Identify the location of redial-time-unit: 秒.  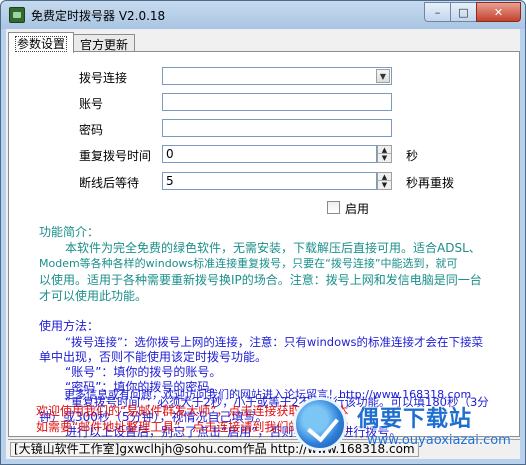
(412, 156).